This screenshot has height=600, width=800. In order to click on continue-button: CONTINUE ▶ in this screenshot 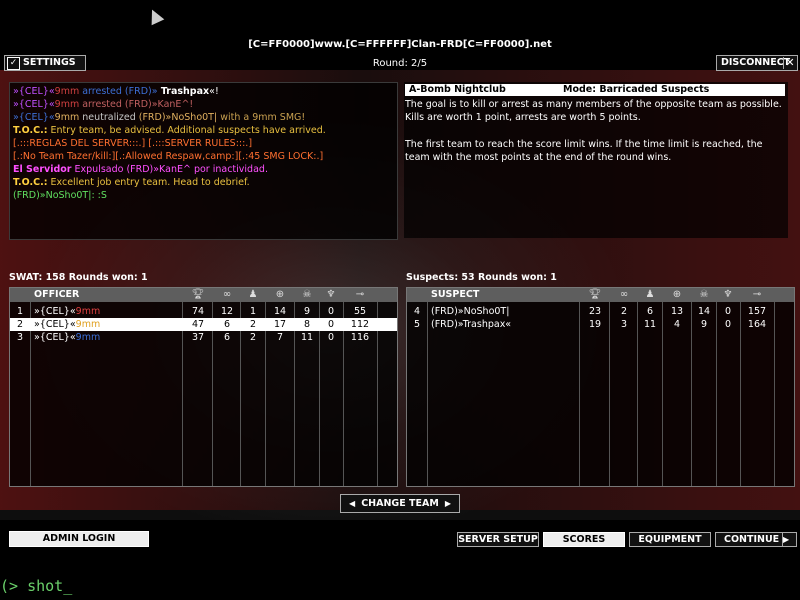, I will do `click(756, 539)`.